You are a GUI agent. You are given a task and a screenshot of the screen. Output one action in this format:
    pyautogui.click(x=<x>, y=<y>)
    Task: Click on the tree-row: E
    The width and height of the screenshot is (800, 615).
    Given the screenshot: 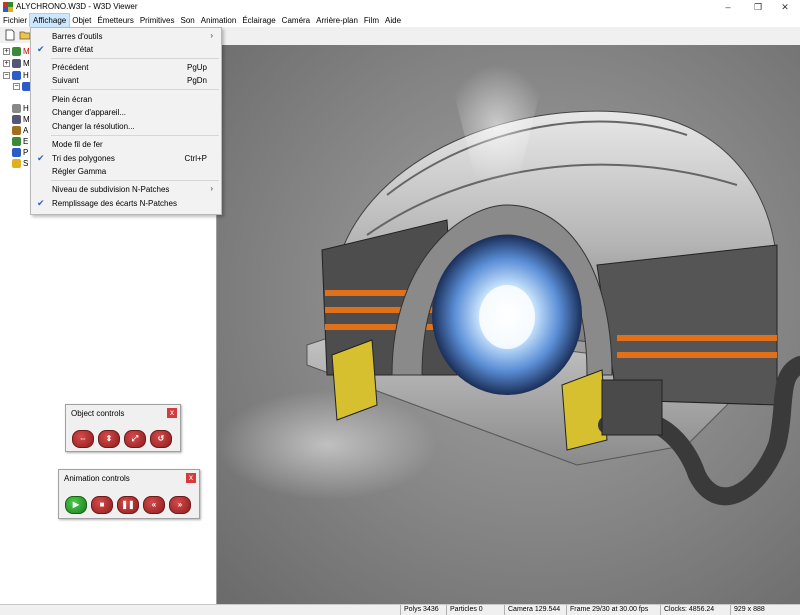 What is the action you would take?
    pyautogui.click(x=15, y=141)
    